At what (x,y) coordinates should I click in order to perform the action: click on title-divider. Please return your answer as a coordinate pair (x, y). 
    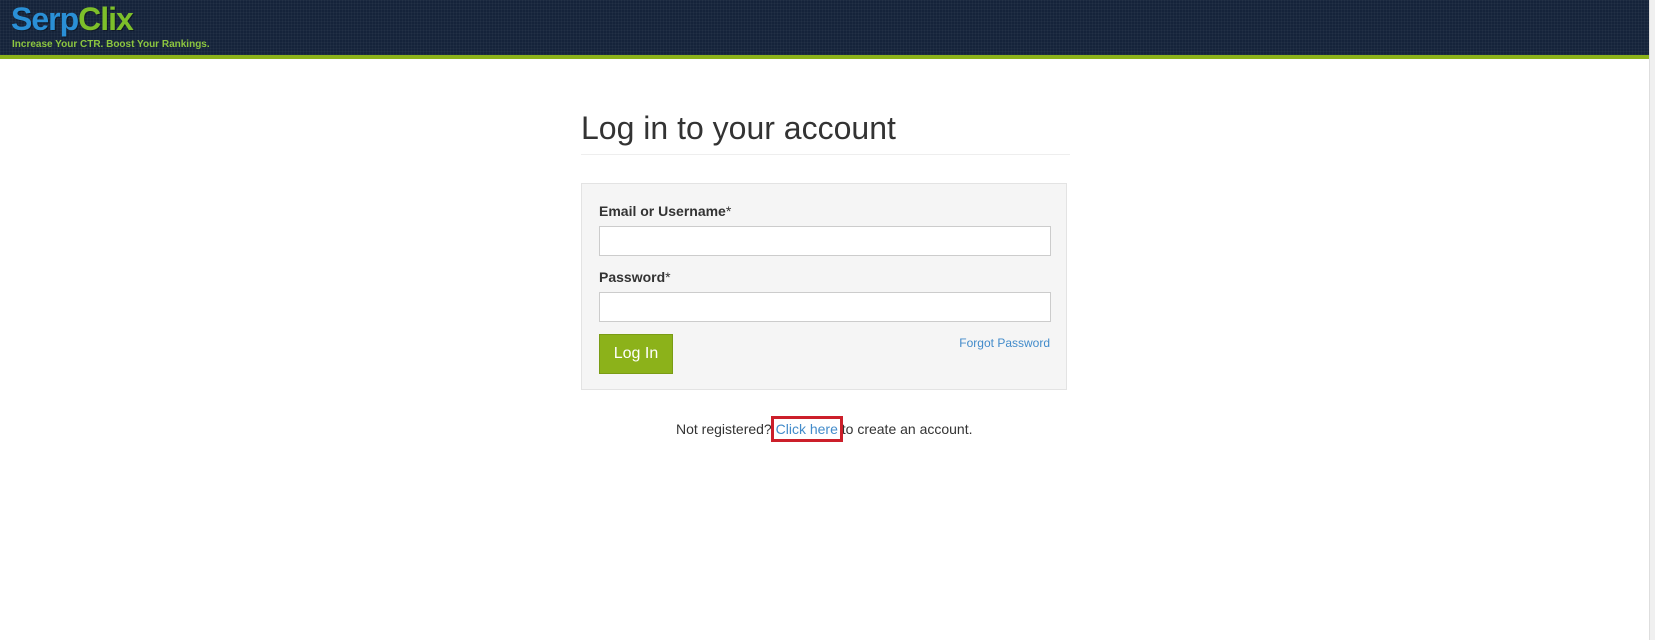
    Looking at the image, I should click on (825, 154).